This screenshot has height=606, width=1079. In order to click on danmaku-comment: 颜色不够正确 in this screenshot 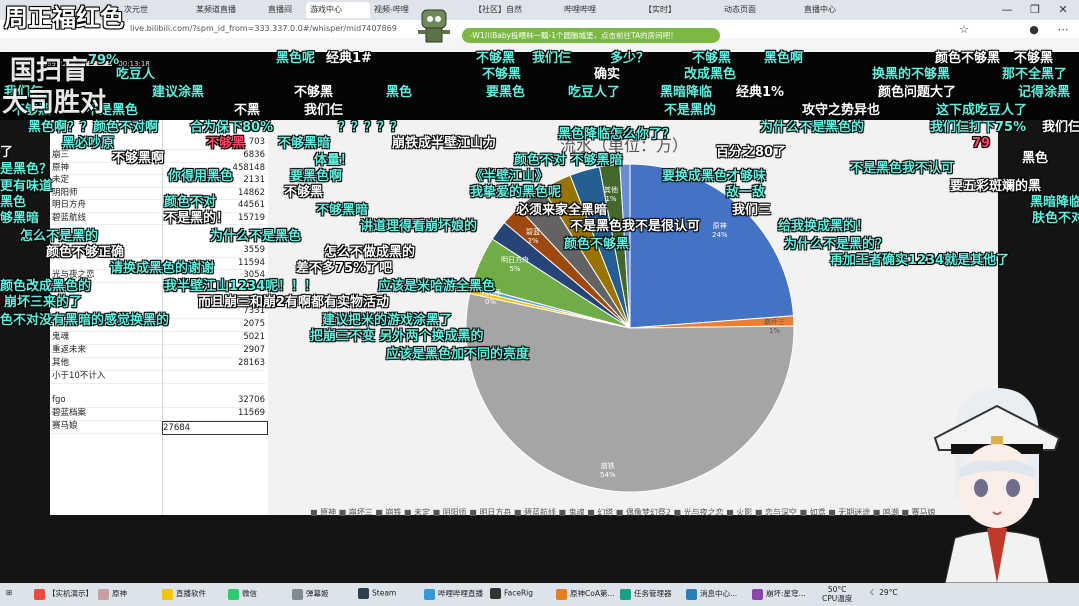, I will do `click(85, 252)`.